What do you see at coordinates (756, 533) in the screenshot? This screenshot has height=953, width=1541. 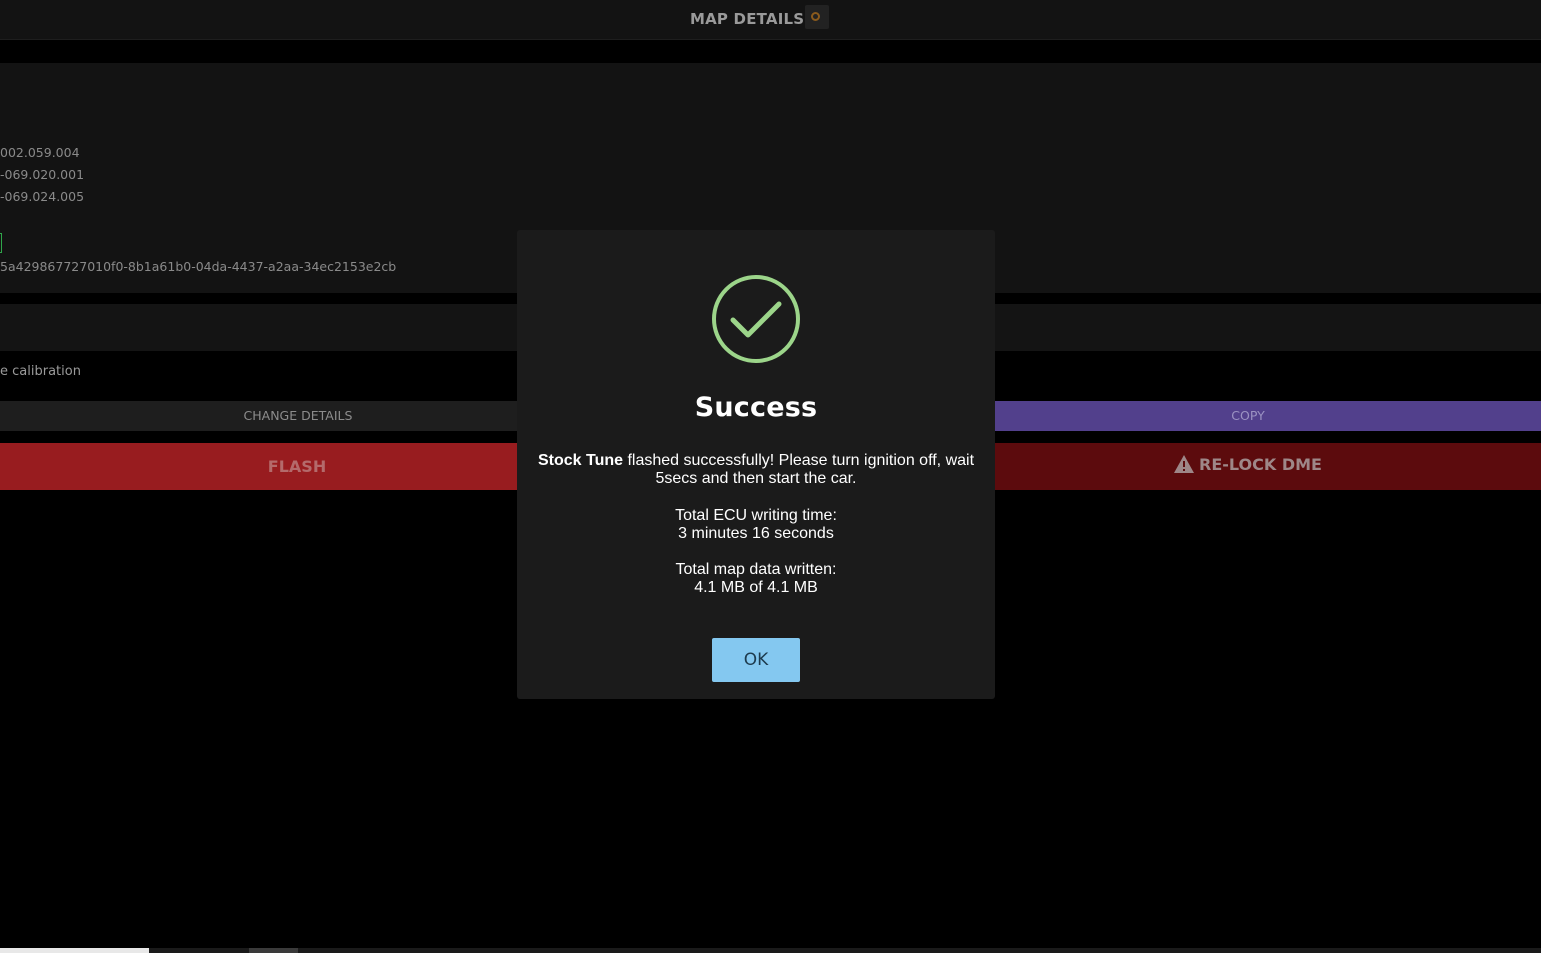 I see `writing-time-value: 3 minutes 16 seconds` at bounding box center [756, 533].